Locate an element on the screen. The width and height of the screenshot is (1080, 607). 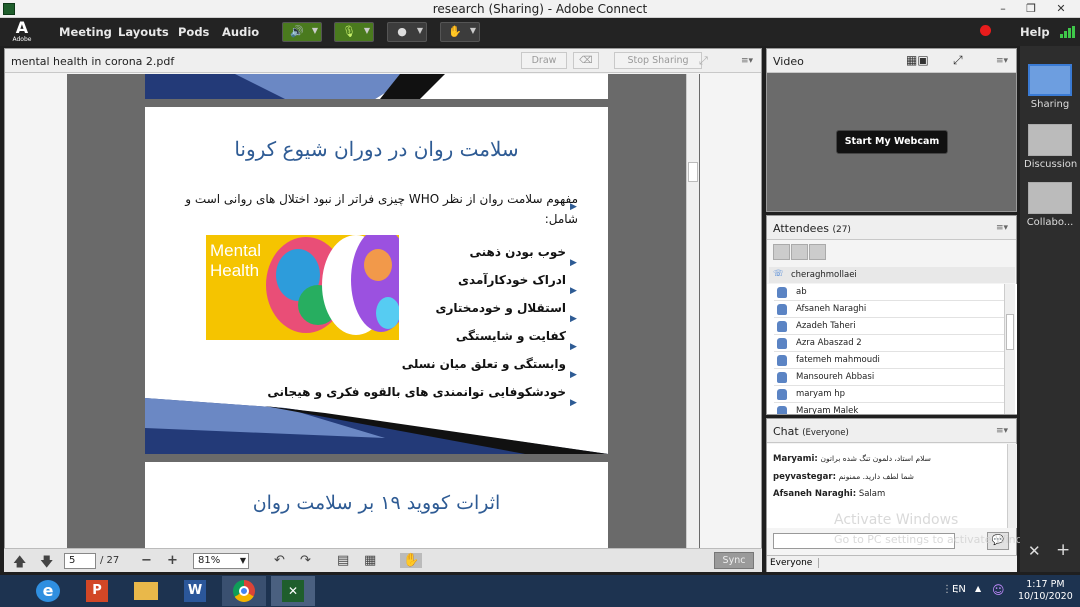
list-item: fatemeh mahmoudi is located at coordinates (889, 360).